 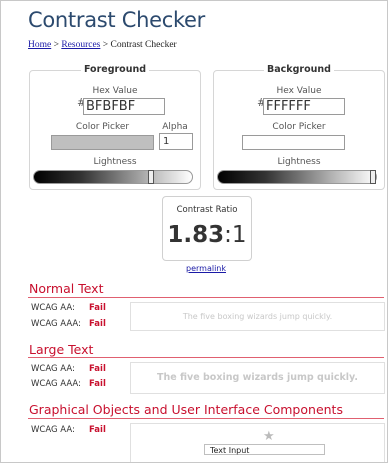 What do you see at coordinates (151, 177) in the screenshot?
I see `foreground-lightness-thumb` at bounding box center [151, 177].